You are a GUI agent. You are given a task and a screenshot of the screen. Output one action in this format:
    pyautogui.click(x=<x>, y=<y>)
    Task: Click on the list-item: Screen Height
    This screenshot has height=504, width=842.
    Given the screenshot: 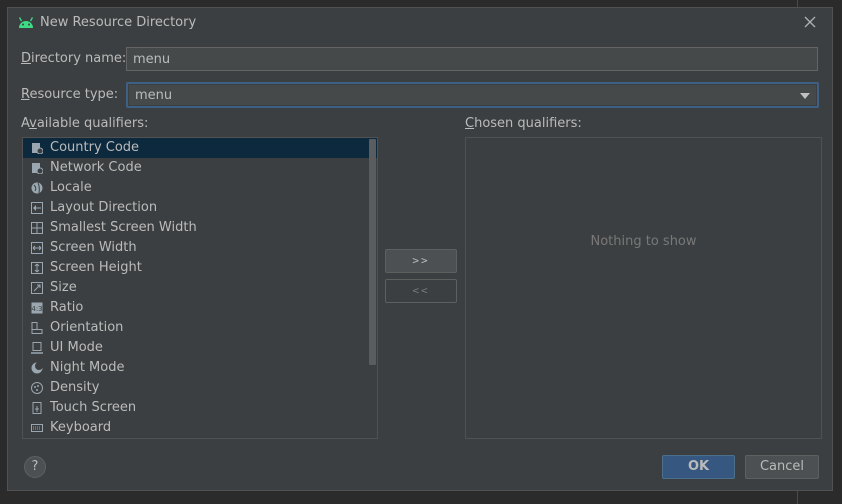 What is the action you would take?
    pyautogui.click(x=200, y=268)
    